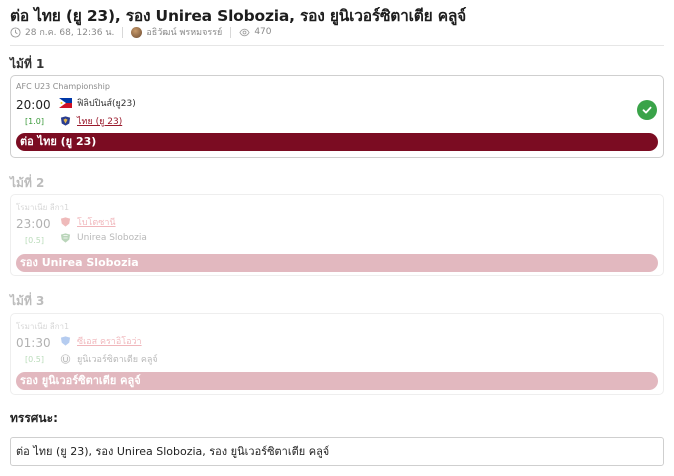 This screenshot has height=476, width=674. I want to click on opinion-heading: ทรรศนะ:, so click(34, 418).